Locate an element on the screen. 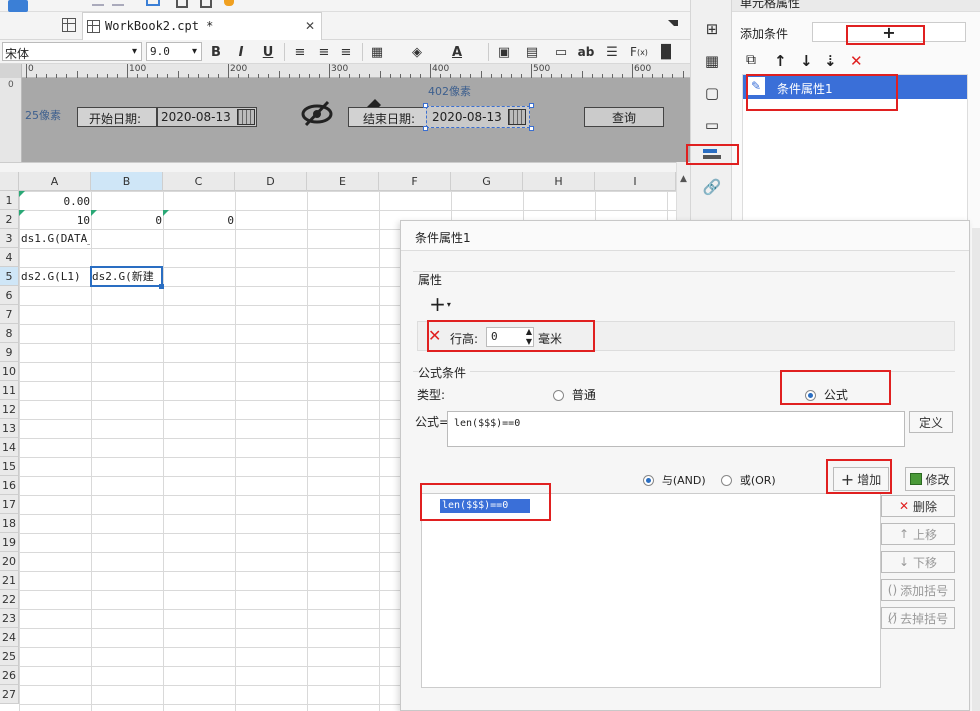 The height and width of the screenshot is (711, 980). query-button: 查询 is located at coordinates (624, 117).